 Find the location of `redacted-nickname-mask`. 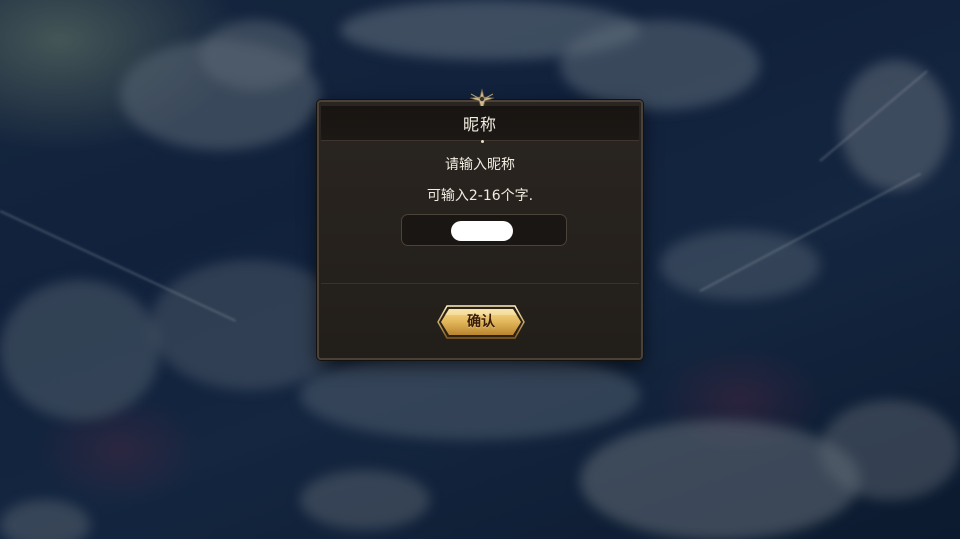

redacted-nickname-mask is located at coordinates (482, 231).